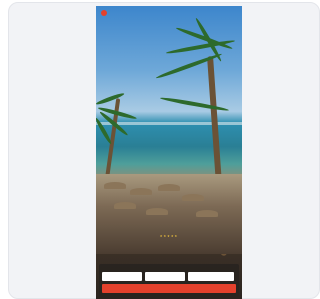  What do you see at coordinates (169, 13) in the screenshot?
I see `top-nav` at bounding box center [169, 13].